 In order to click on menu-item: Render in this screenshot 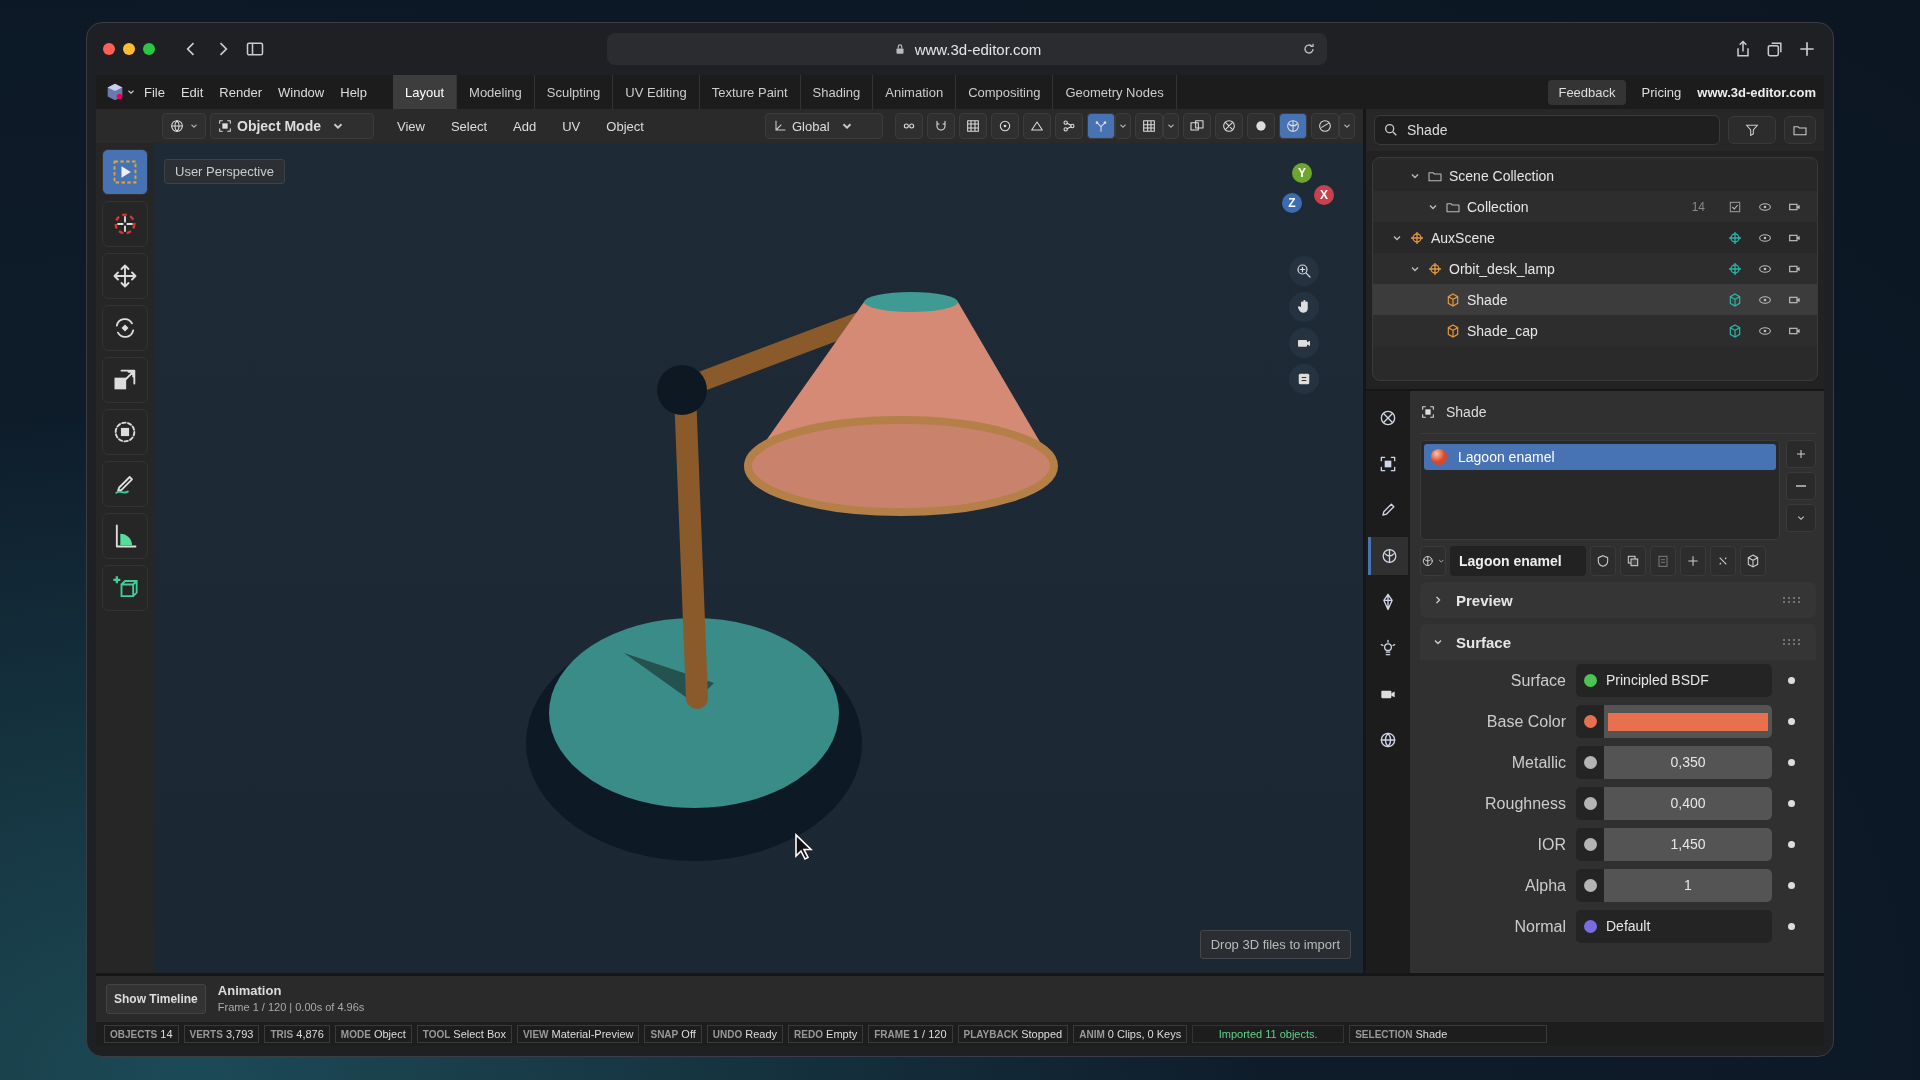, I will do `click(240, 92)`.